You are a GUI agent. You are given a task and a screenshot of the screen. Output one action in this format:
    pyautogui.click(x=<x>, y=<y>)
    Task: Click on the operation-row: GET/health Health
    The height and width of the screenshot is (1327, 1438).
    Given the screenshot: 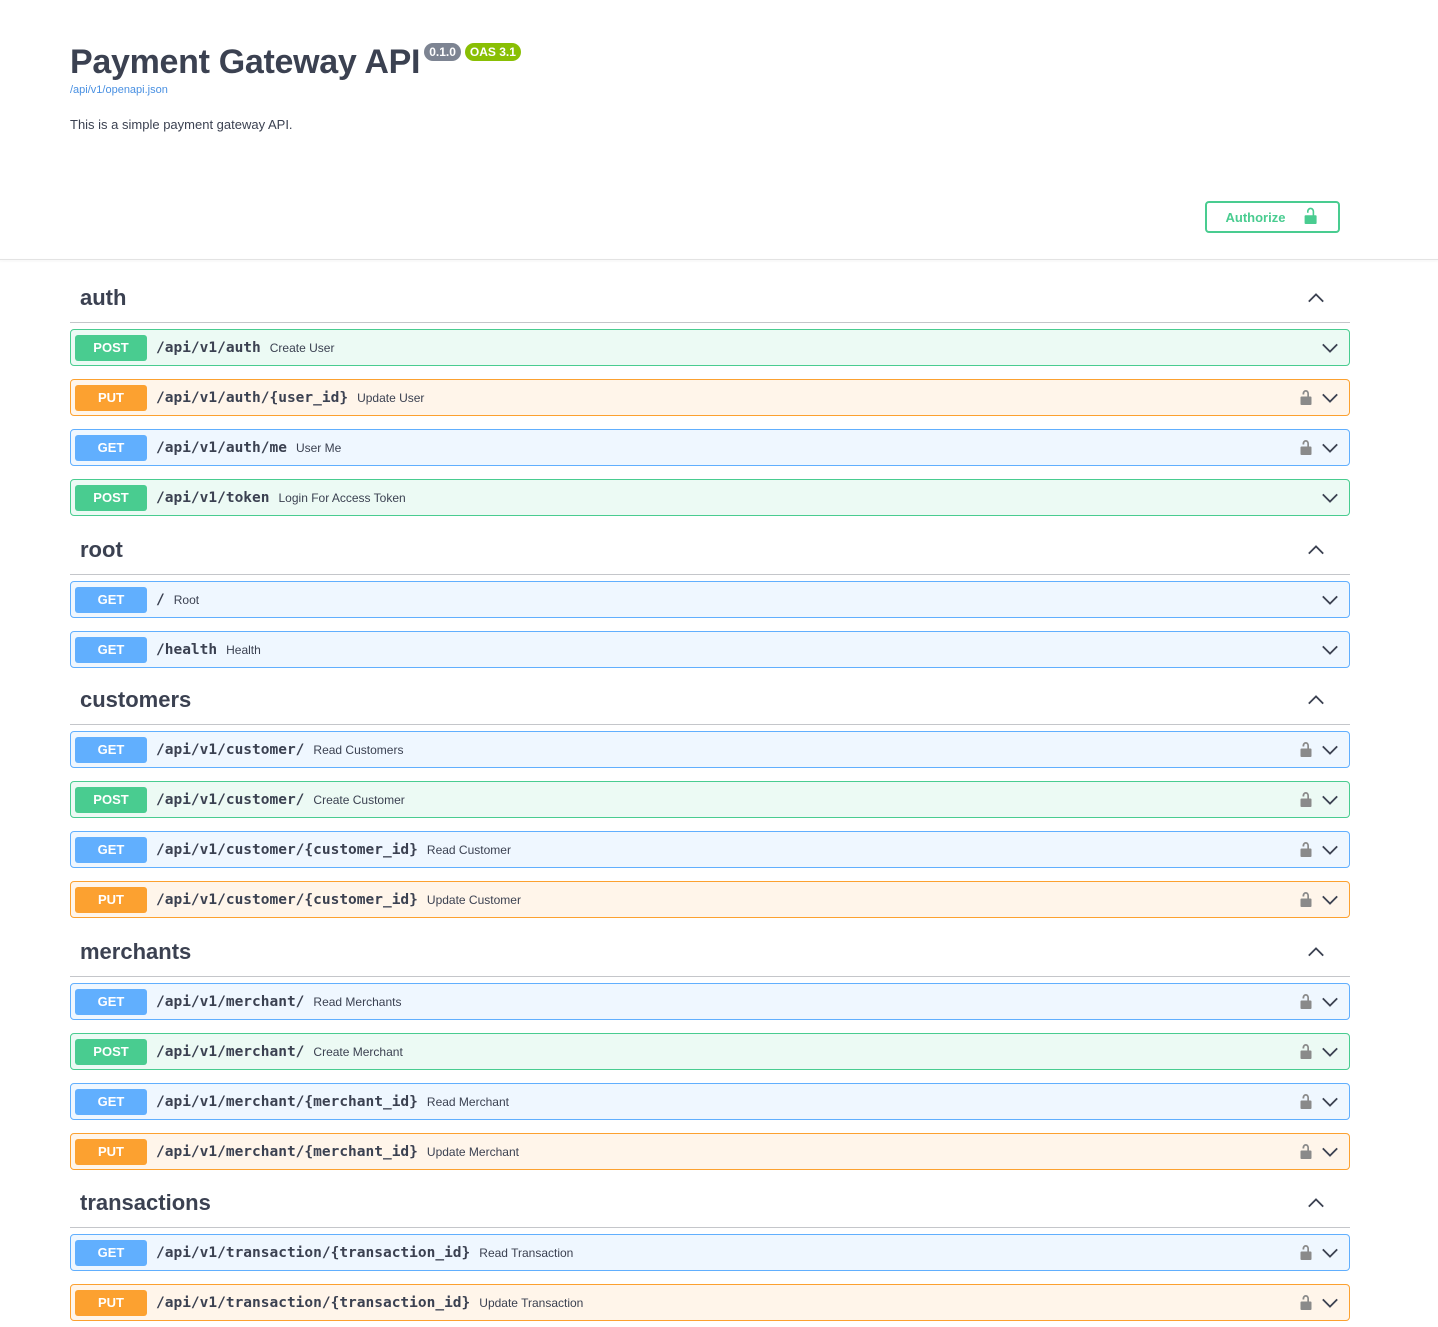 What is the action you would take?
    pyautogui.click(x=710, y=649)
    